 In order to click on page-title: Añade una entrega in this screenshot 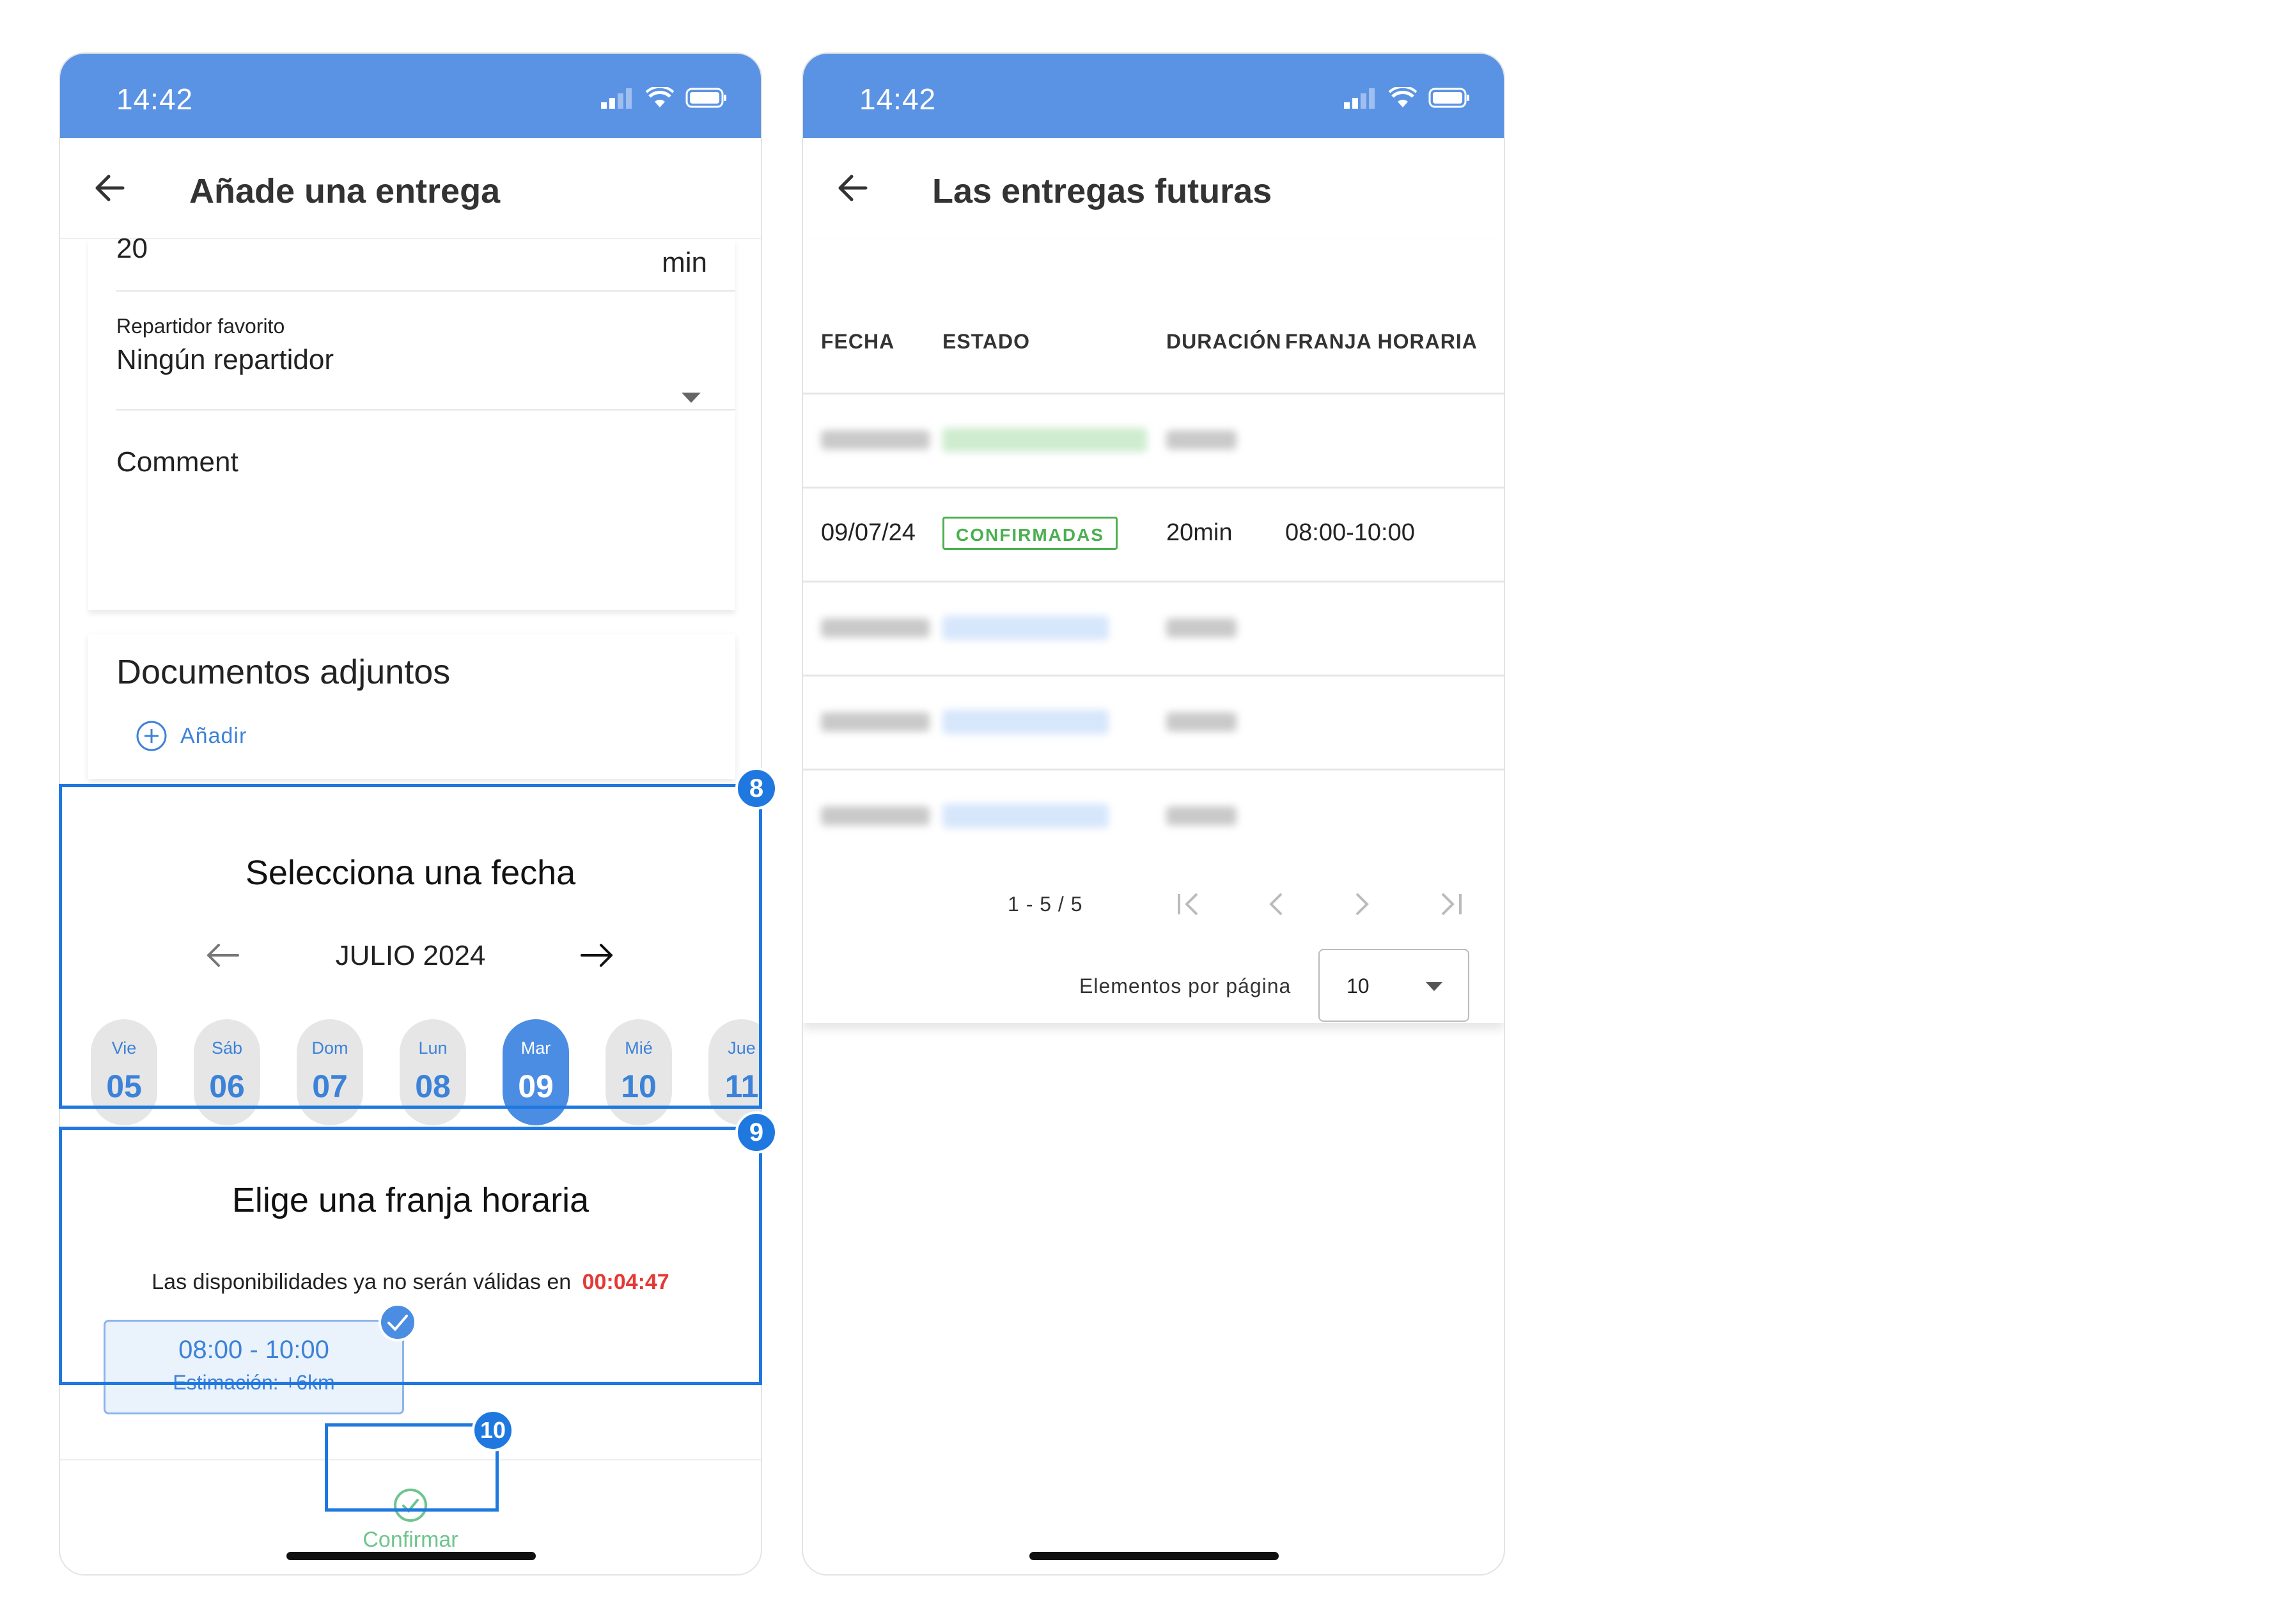, I will do `click(345, 191)`.